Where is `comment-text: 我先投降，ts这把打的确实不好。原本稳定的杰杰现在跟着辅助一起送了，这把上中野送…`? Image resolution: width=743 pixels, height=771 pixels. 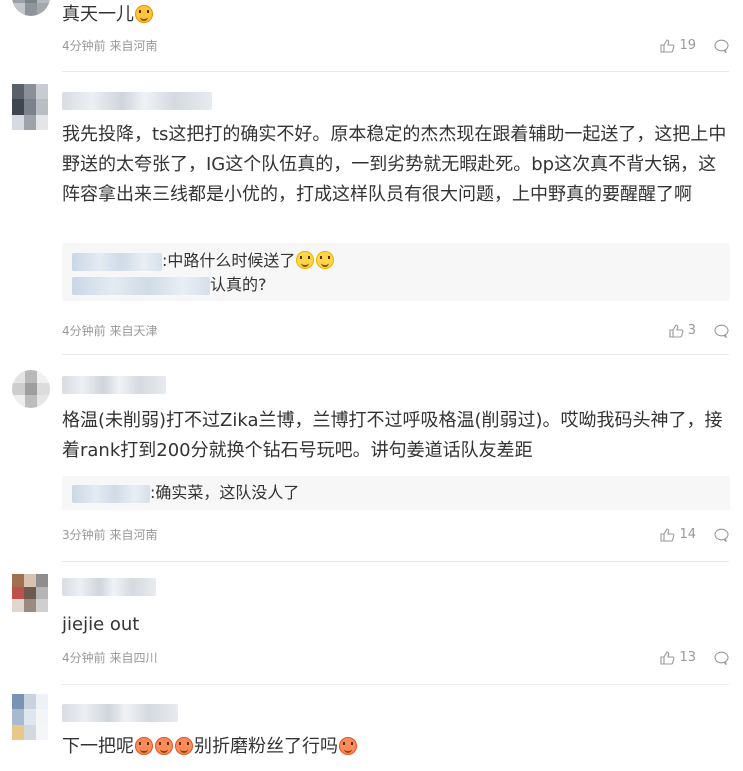 comment-text: 我先投降，ts这把打的确实不好。原本稳定的杰杰现在跟着辅助一起送了，这把上中野送… is located at coordinates (394, 164).